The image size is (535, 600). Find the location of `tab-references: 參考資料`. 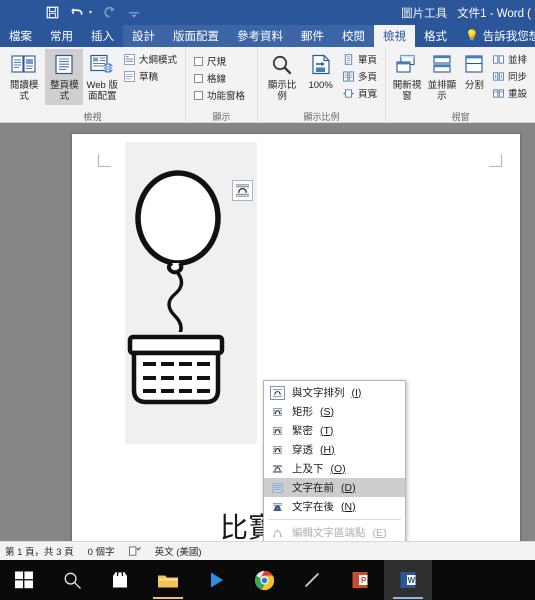

tab-references: 參考資料 is located at coordinates (260, 36).